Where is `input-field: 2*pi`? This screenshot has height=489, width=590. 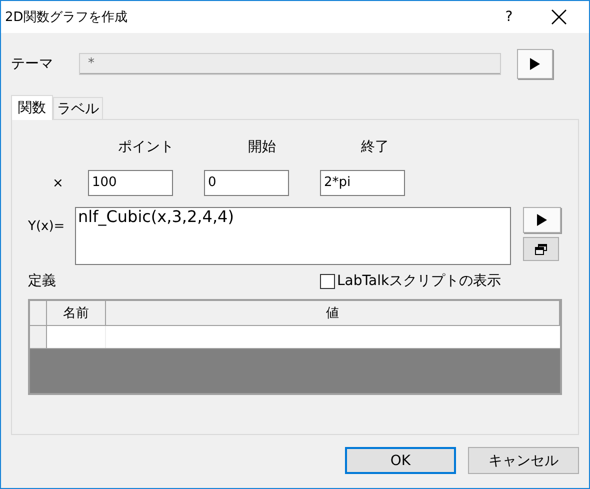
input-field: 2*pi is located at coordinates (362, 183).